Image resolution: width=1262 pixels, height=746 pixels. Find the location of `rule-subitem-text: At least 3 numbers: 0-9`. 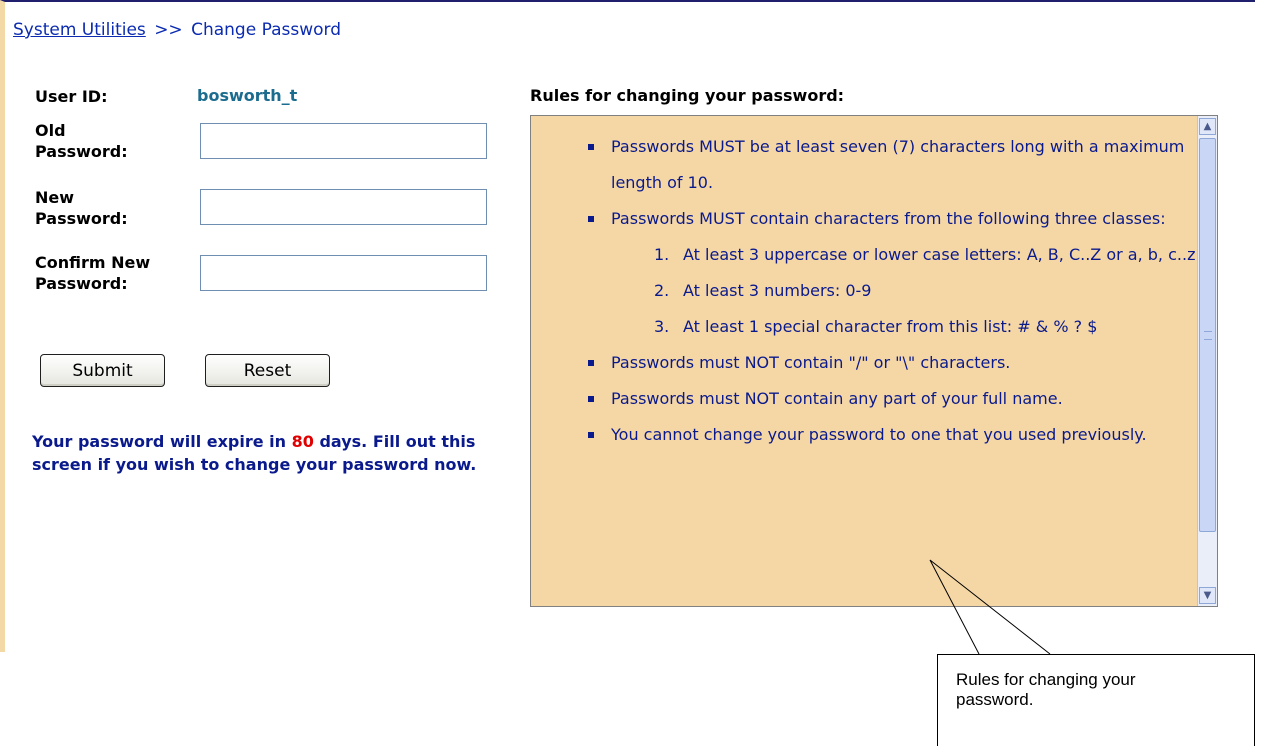

rule-subitem-text: At least 3 numbers: 0-9 is located at coordinates (777, 290).